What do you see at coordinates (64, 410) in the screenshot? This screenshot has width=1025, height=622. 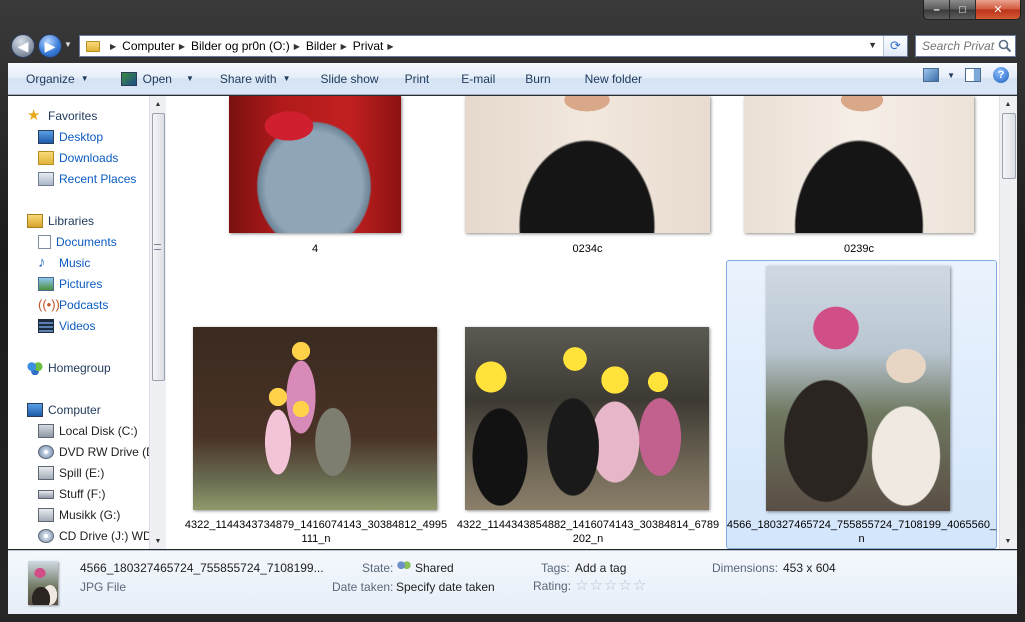 I see `sidebar-item-computer: Computer` at bounding box center [64, 410].